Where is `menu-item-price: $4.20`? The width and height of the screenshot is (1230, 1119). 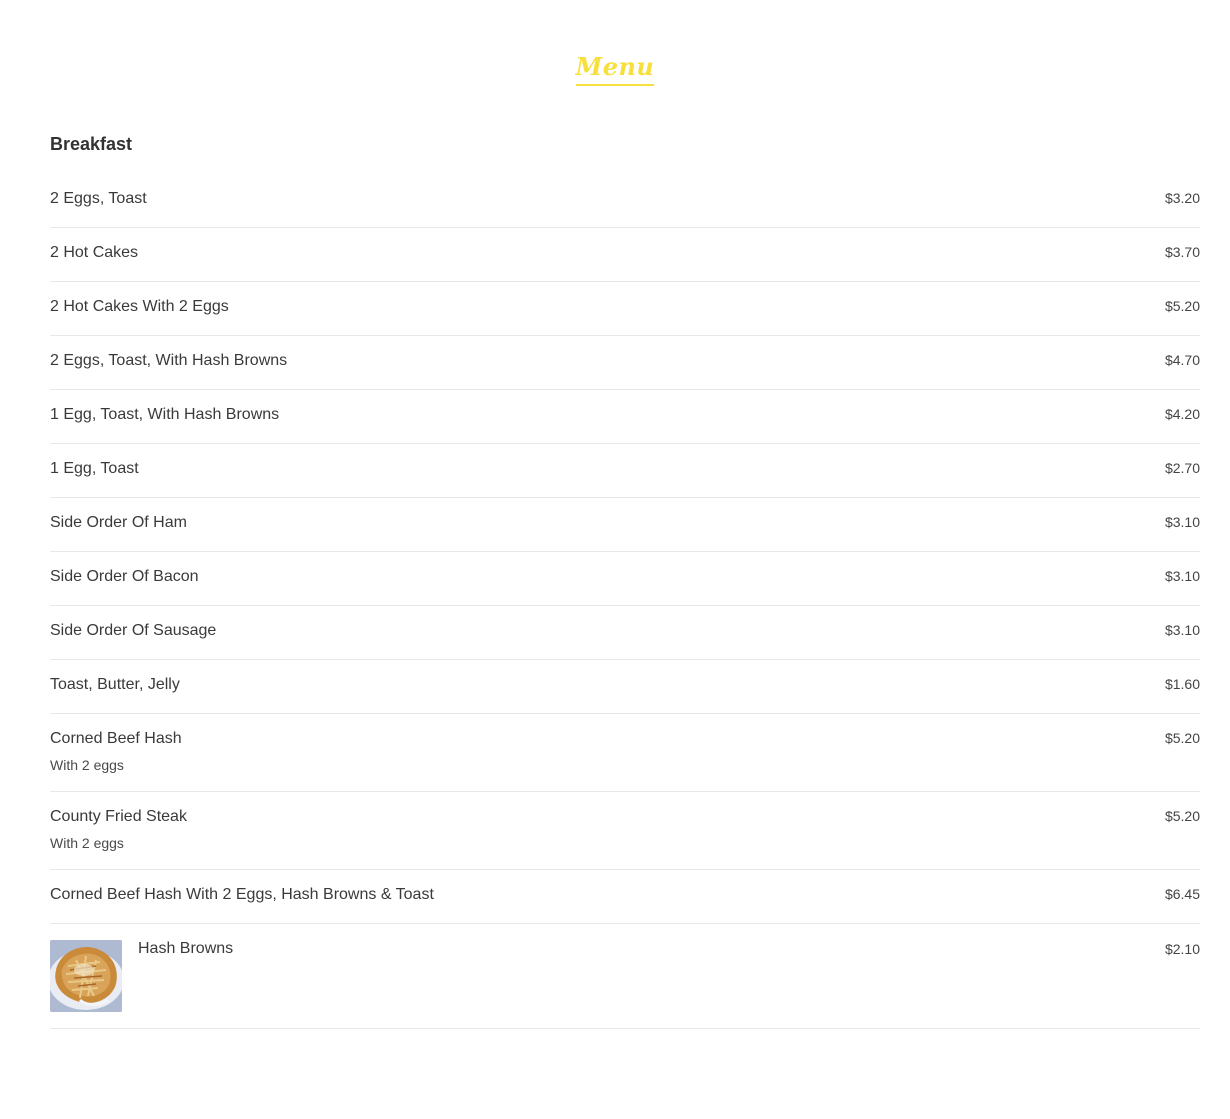
menu-item-price: $4.20 is located at coordinates (1182, 414).